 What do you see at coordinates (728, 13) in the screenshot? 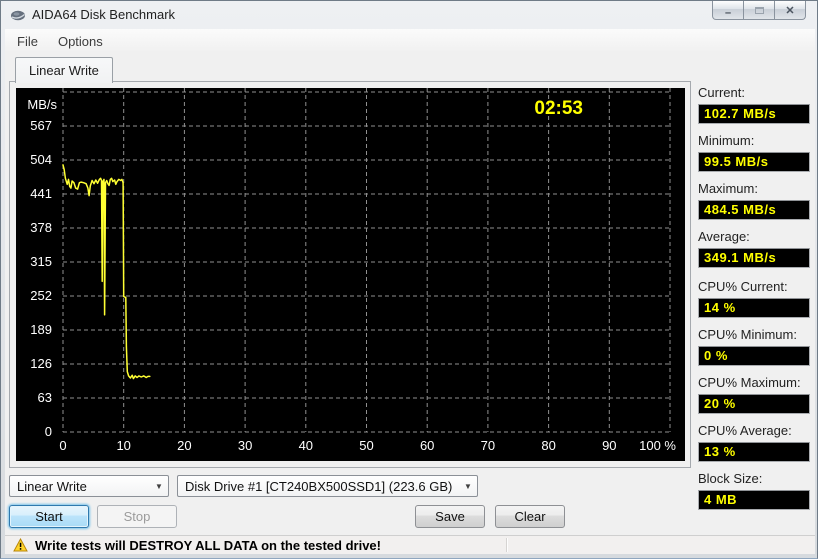
I see `minimize-icon: –` at bounding box center [728, 13].